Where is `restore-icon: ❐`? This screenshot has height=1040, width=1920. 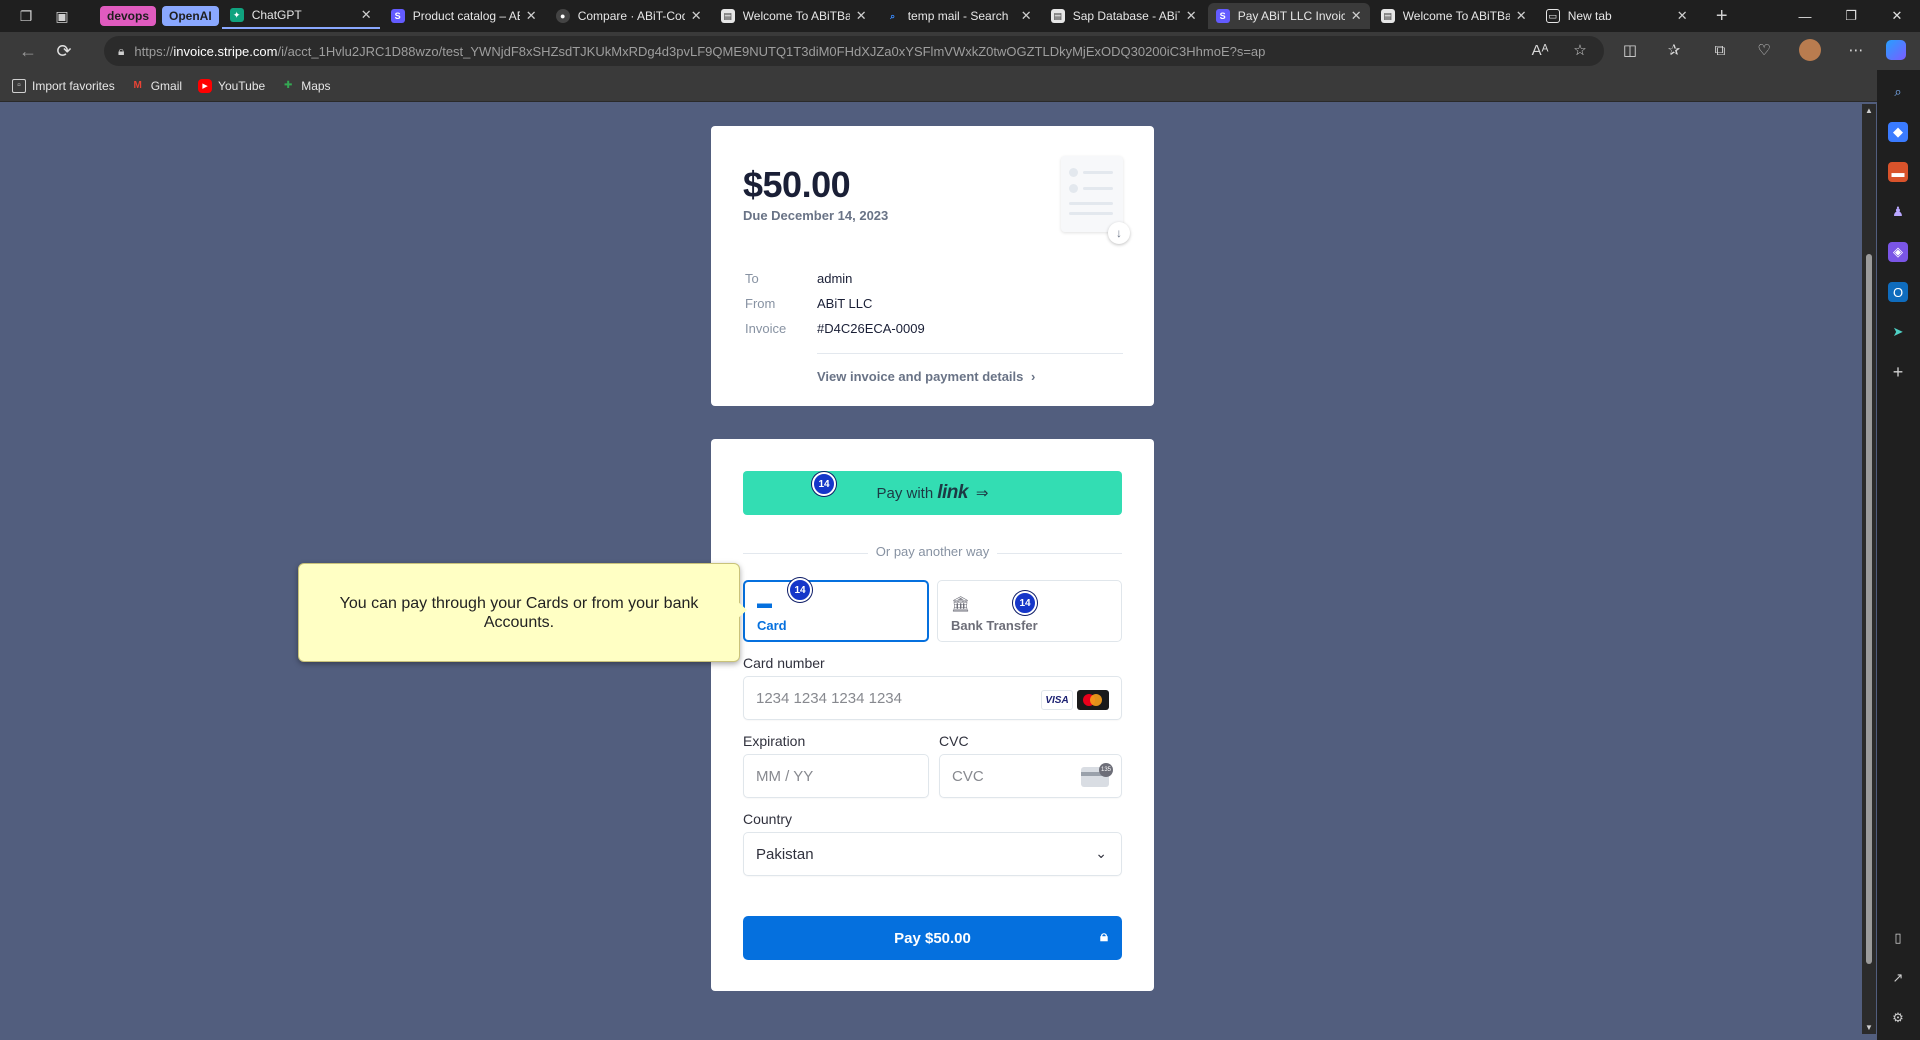
restore-icon: ❐ is located at coordinates (1851, 16).